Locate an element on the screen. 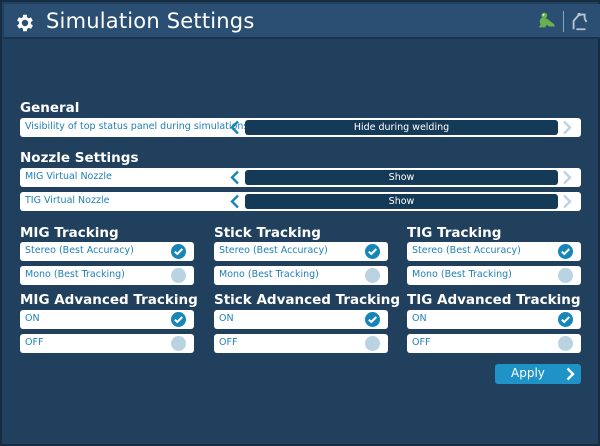  option-stick-mono: Mono (Best Tracking) is located at coordinates (301, 275).